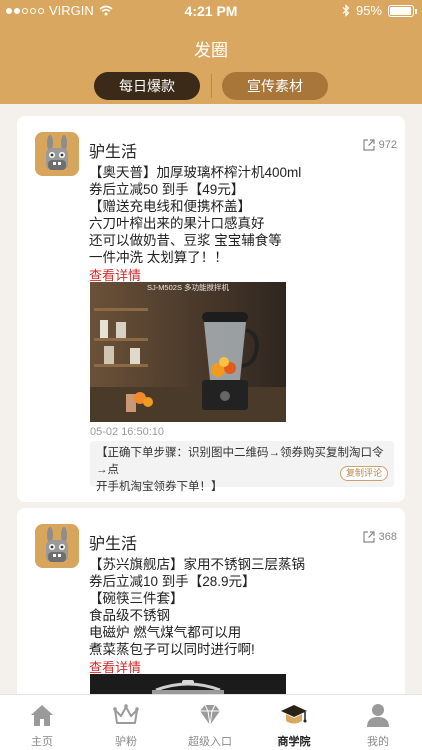 The height and width of the screenshot is (750, 422). Describe the element at coordinates (294, 742) in the screenshot. I see `tab-label: 商学院` at that location.